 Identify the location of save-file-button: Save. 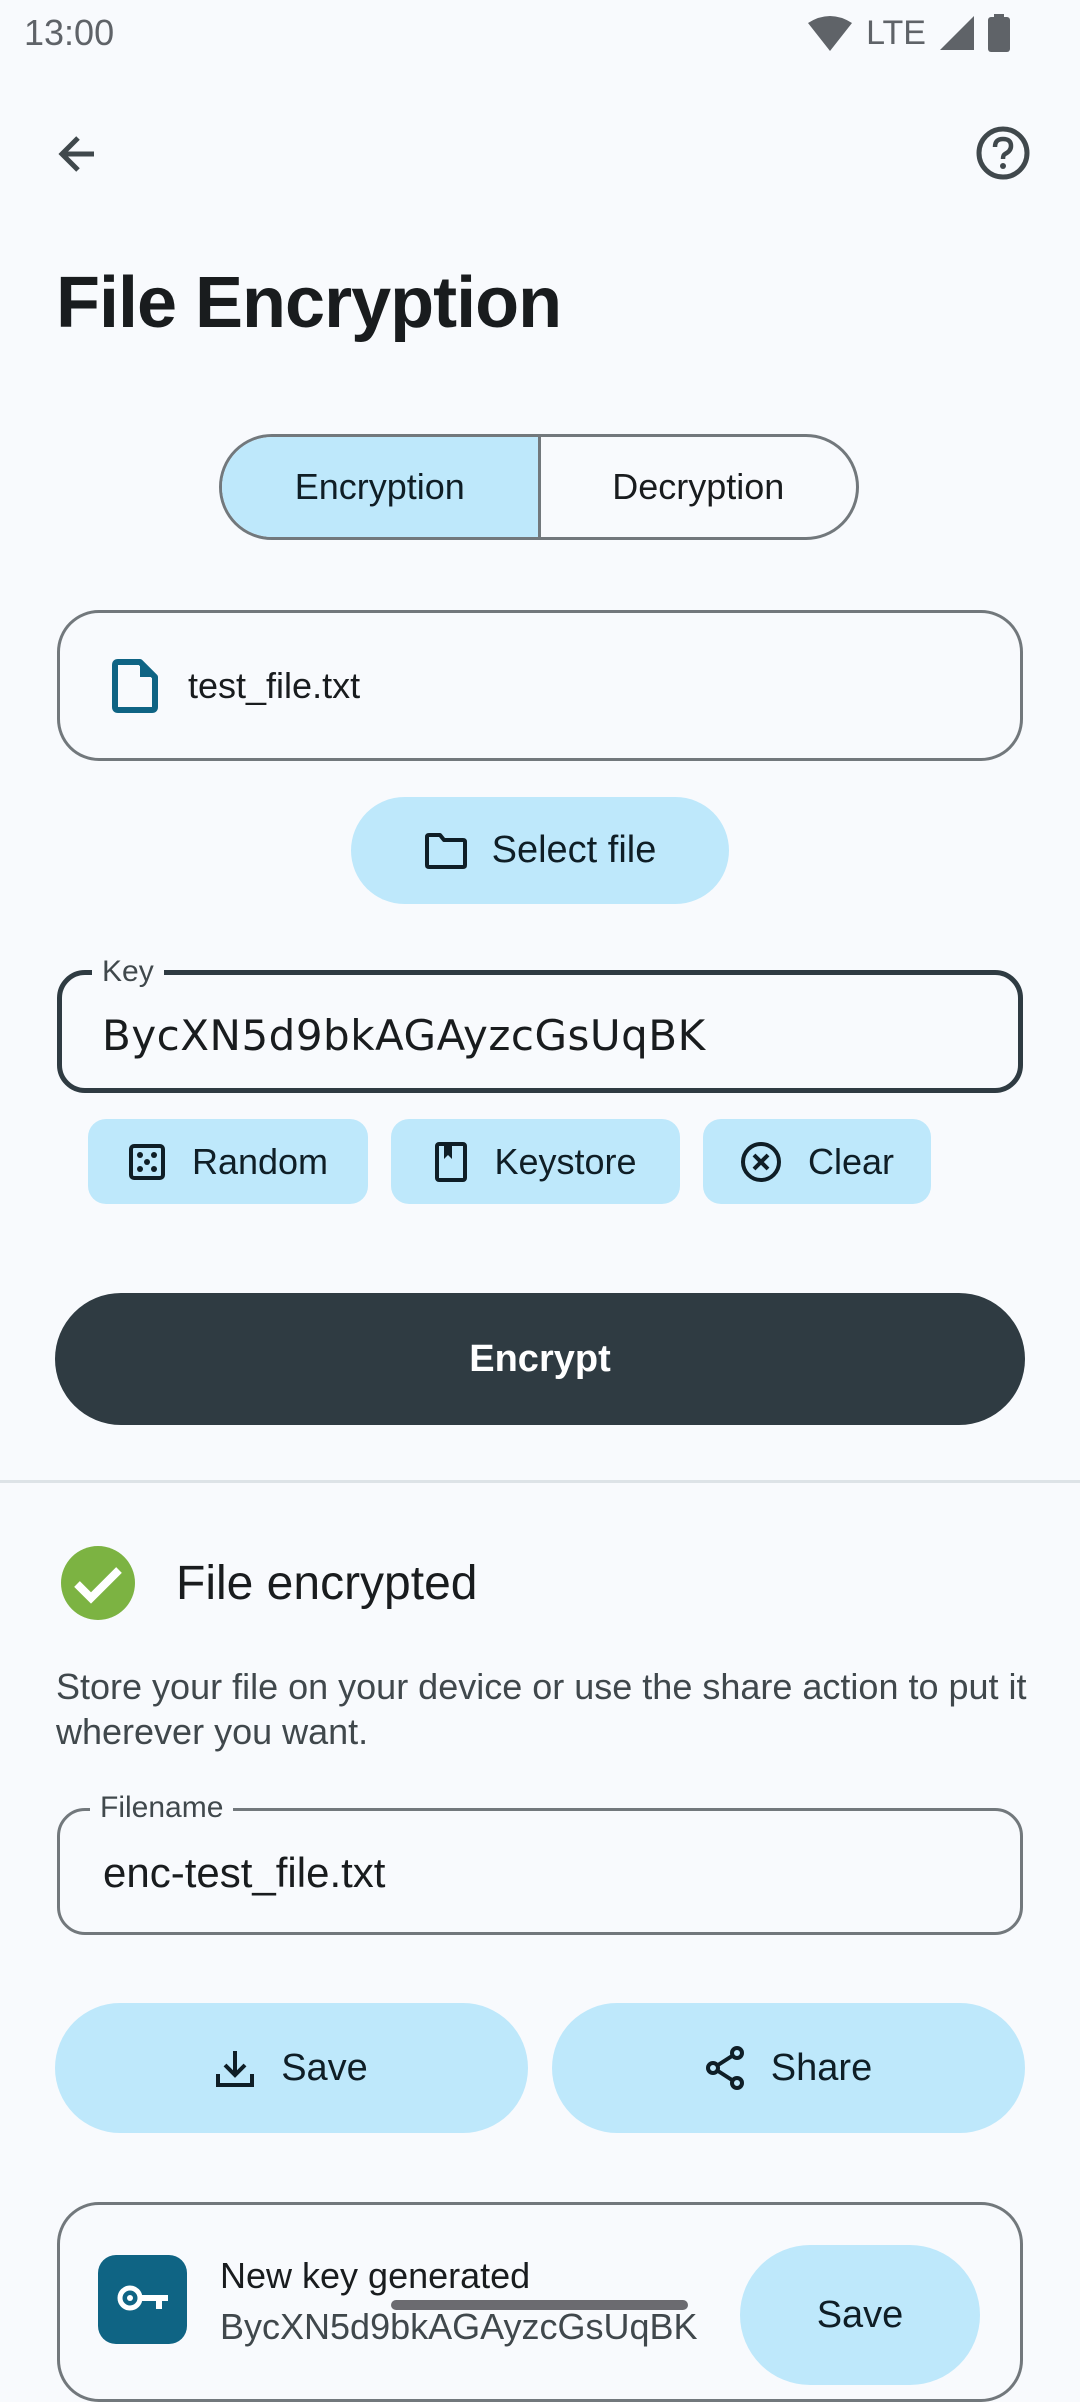
(291, 2068).